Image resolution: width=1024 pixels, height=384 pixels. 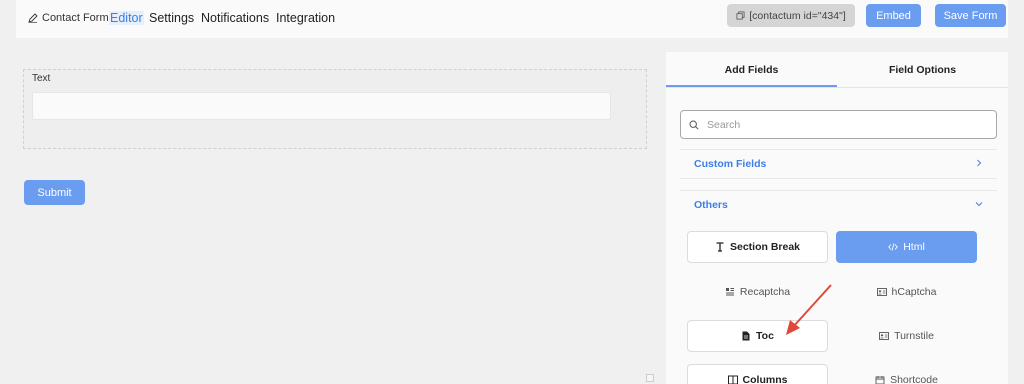 What do you see at coordinates (740, 15) in the screenshot?
I see `copy-icon` at bounding box center [740, 15].